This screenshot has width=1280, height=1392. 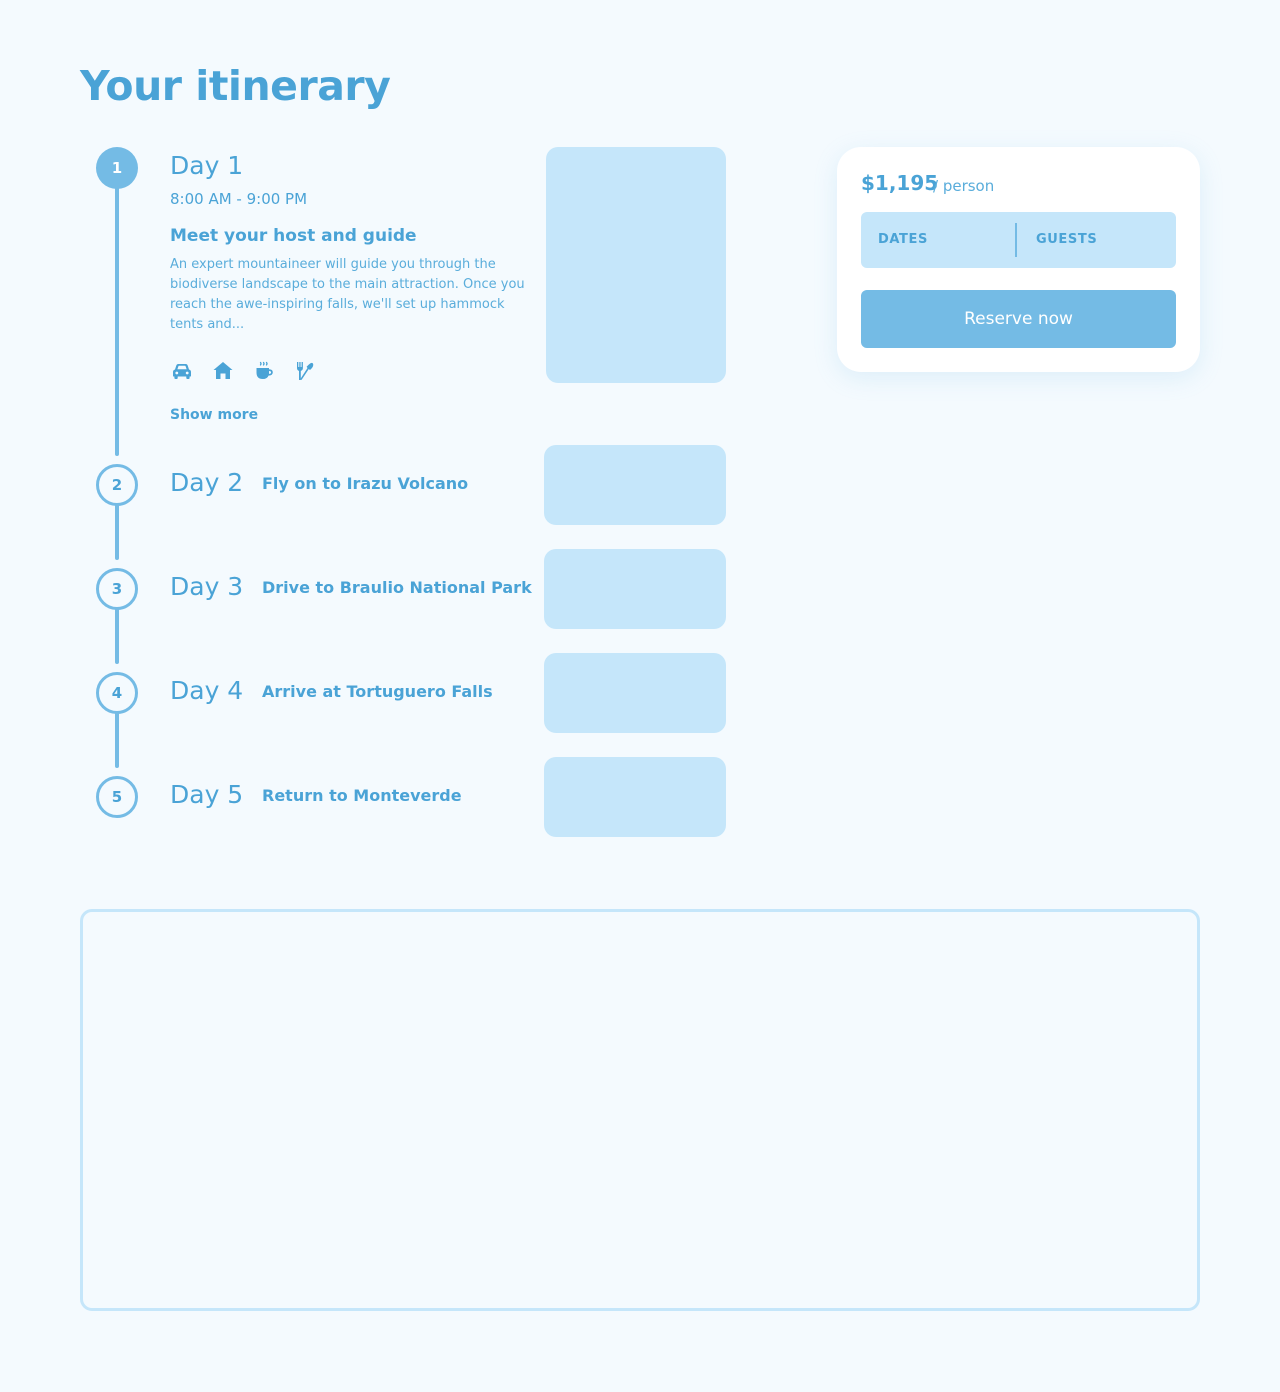 I want to click on coffee-icon, so click(x=264, y=370).